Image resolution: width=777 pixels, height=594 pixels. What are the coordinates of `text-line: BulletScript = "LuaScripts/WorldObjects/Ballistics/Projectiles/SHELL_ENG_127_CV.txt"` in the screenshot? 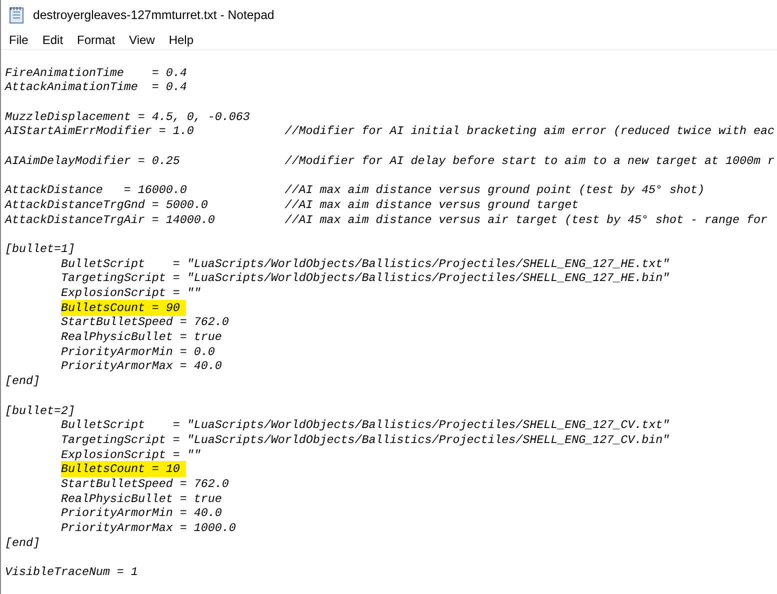 It's located at (365, 425).